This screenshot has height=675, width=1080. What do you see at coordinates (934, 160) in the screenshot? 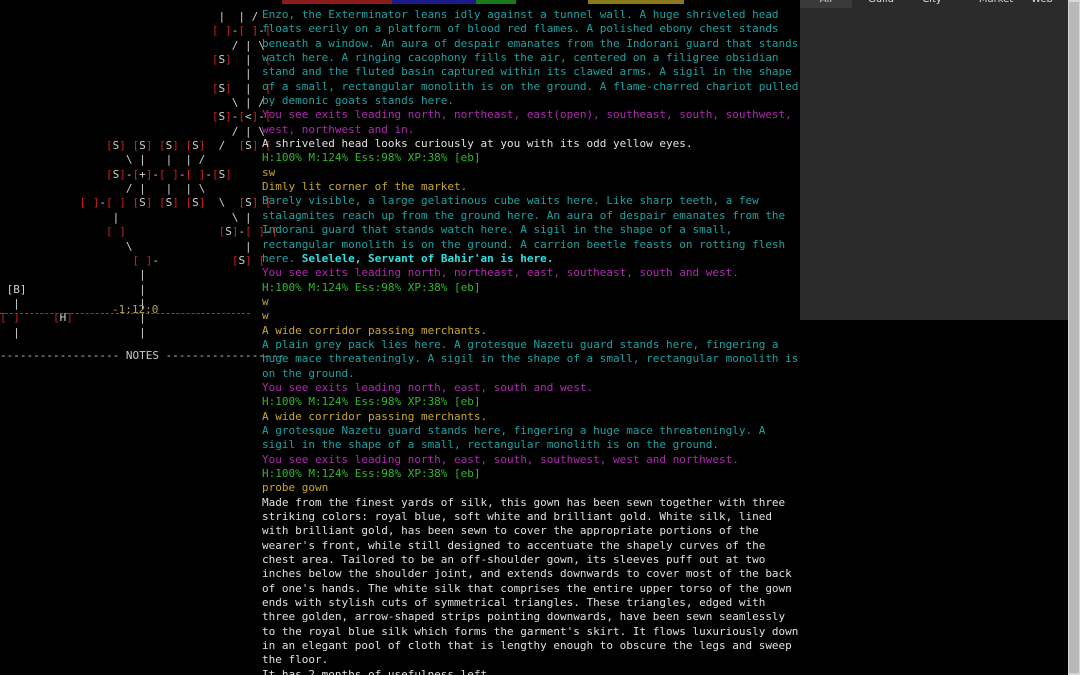
I see `chat-panel: All Guild City Market Web` at bounding box center [934, 160].